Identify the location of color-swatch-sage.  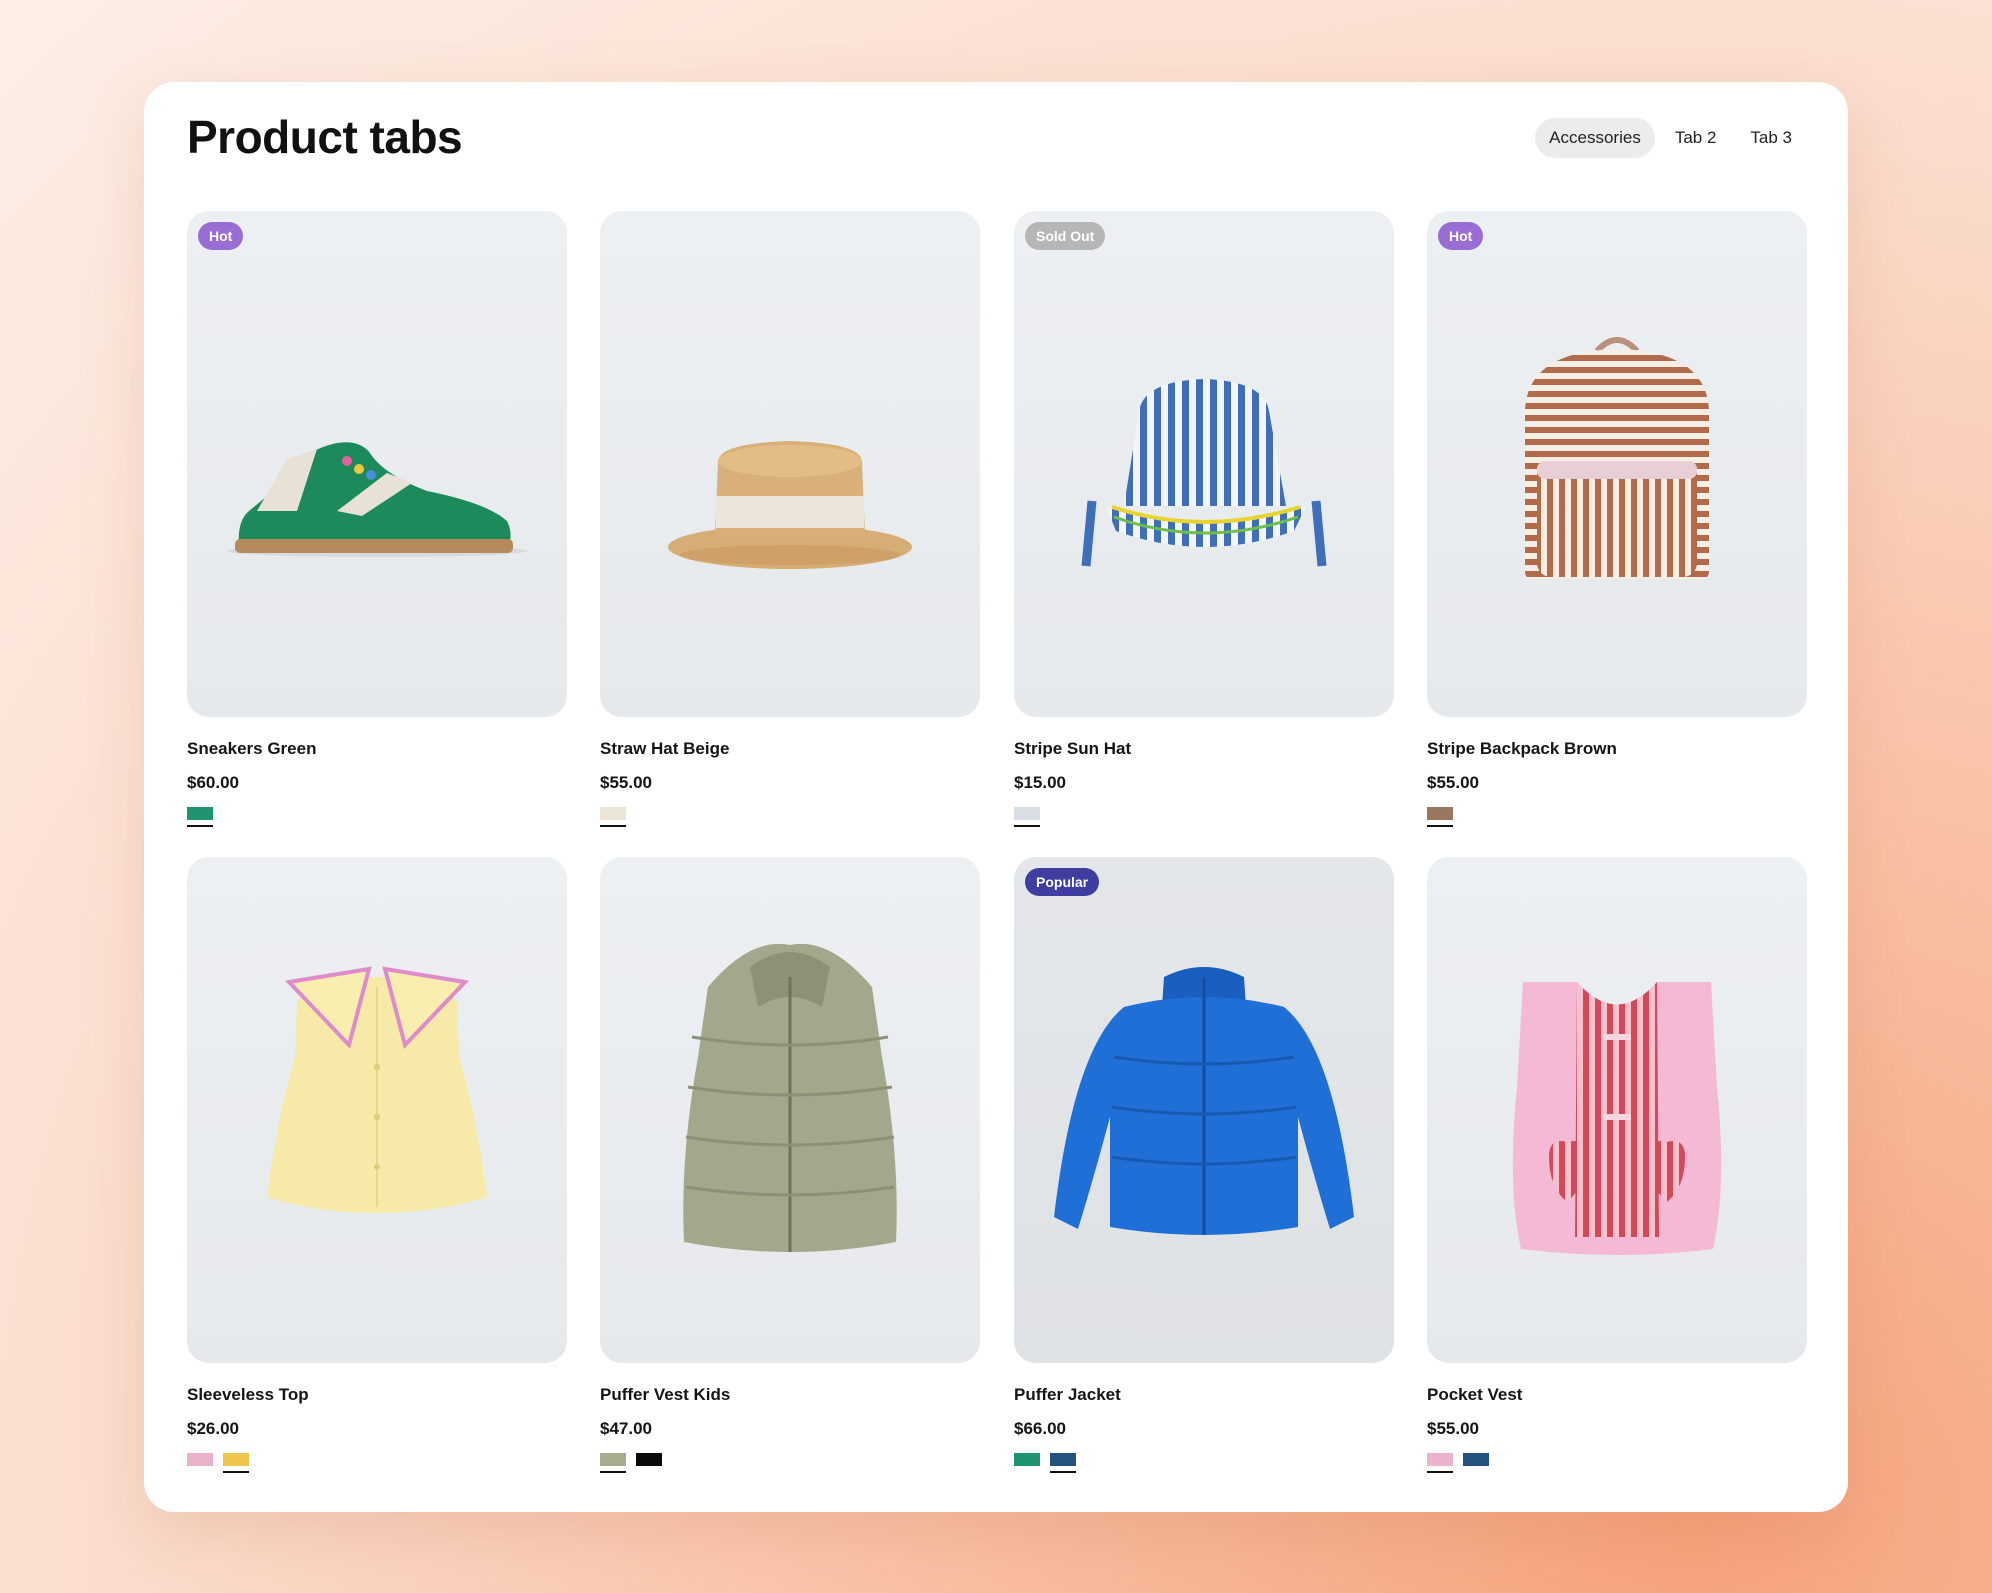
(613, 1463).